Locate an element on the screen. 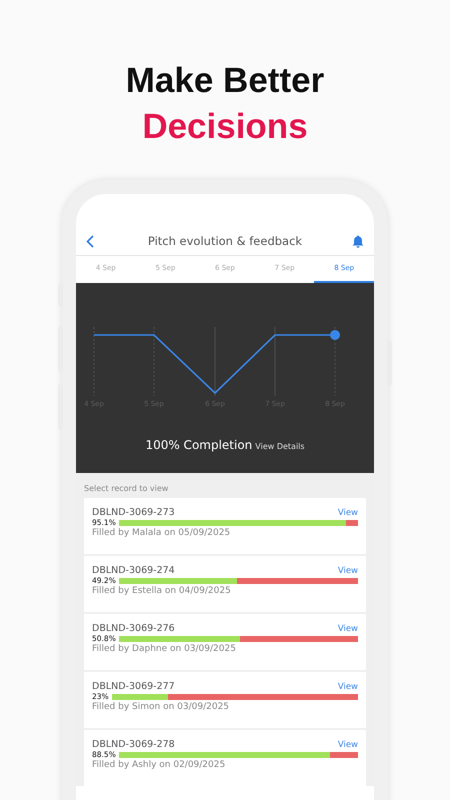  headline: Make Better is located at coordinates (225, 81).